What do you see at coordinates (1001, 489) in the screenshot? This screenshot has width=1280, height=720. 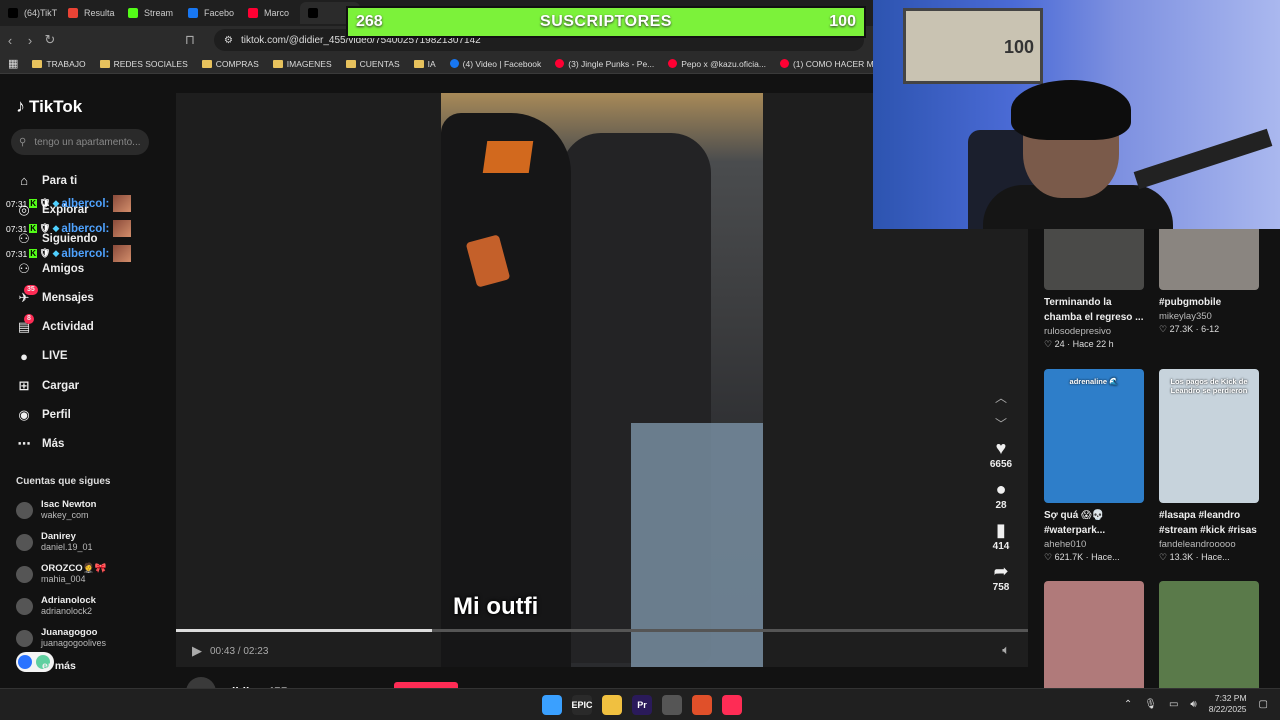 I see `comment-icon: ●` at bounding box center [1001, 489].